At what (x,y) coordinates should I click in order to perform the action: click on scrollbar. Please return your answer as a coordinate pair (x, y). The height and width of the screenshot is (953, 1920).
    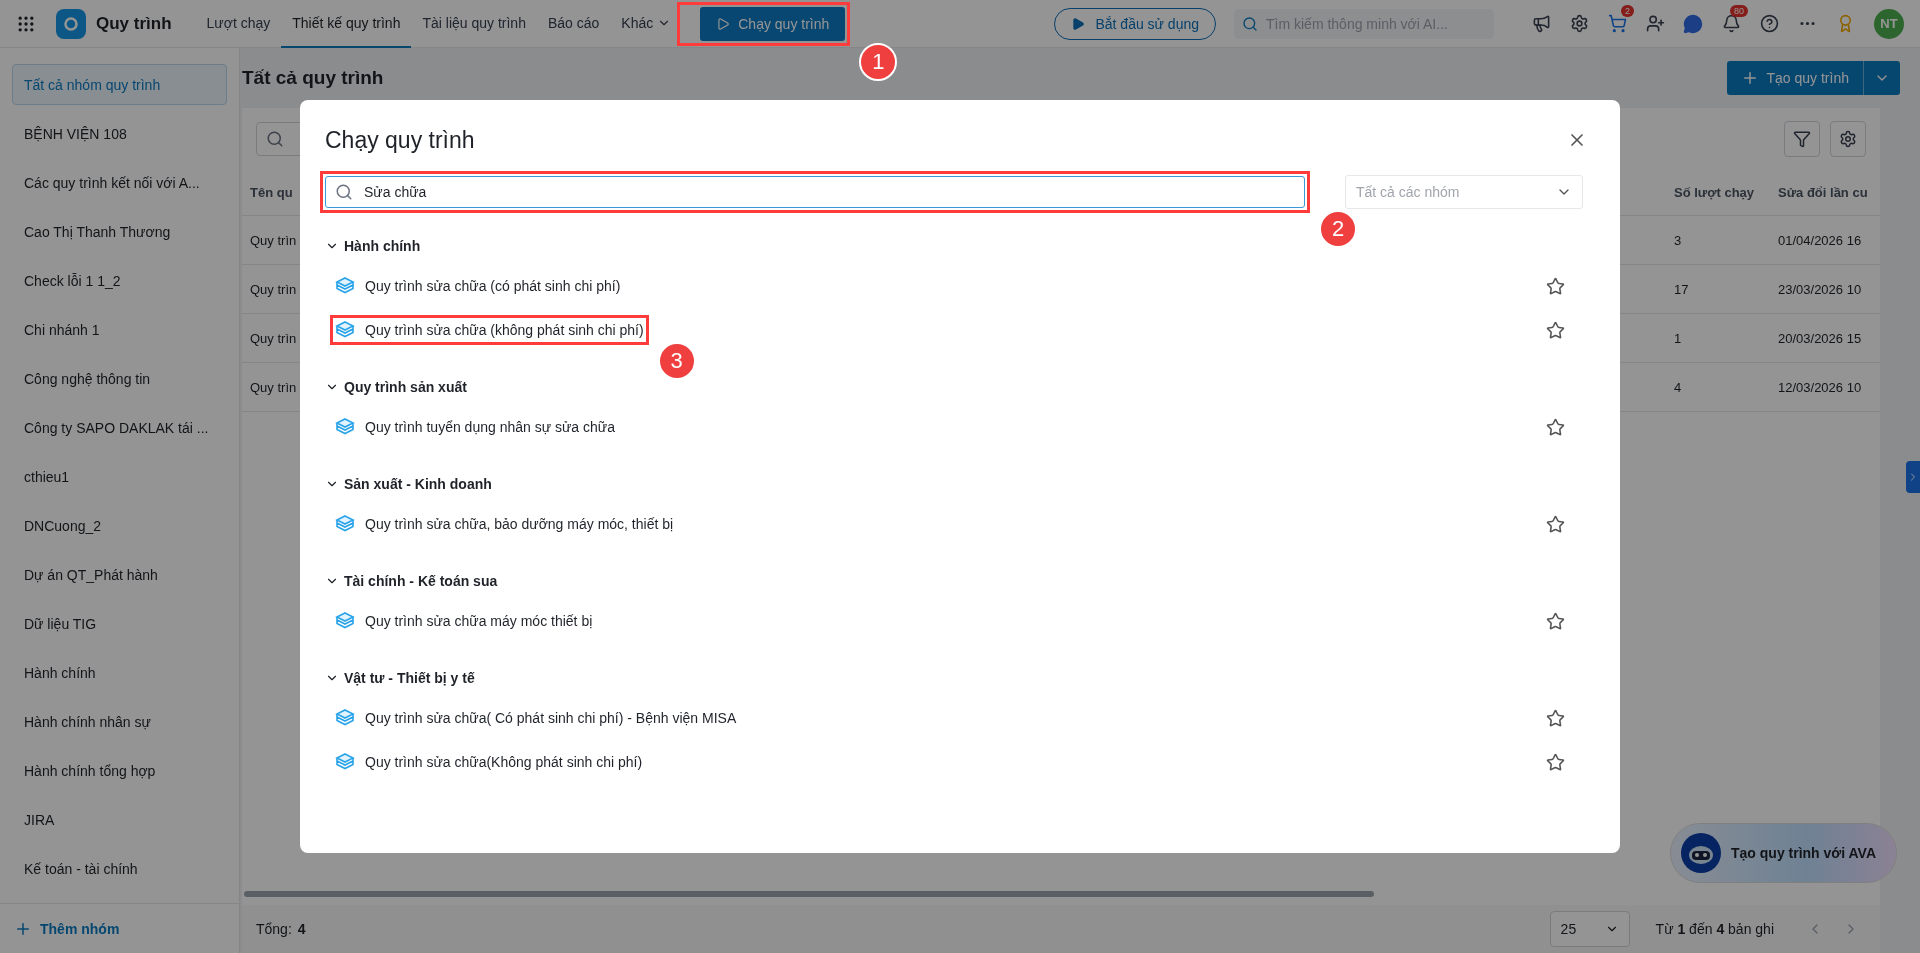
    Looking at the image, I should click on (809, 894).